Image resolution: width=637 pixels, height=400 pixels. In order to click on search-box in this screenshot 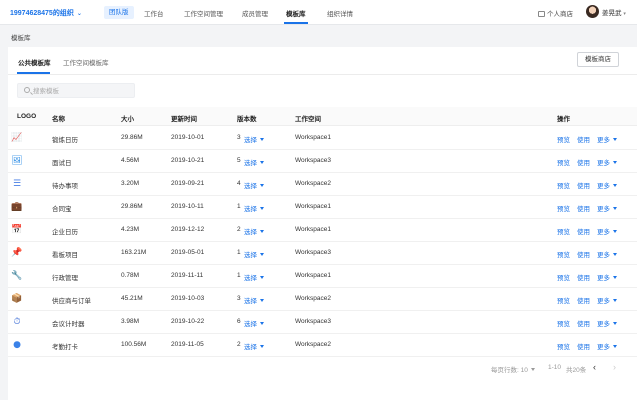, I will do `click(76, 90)`.